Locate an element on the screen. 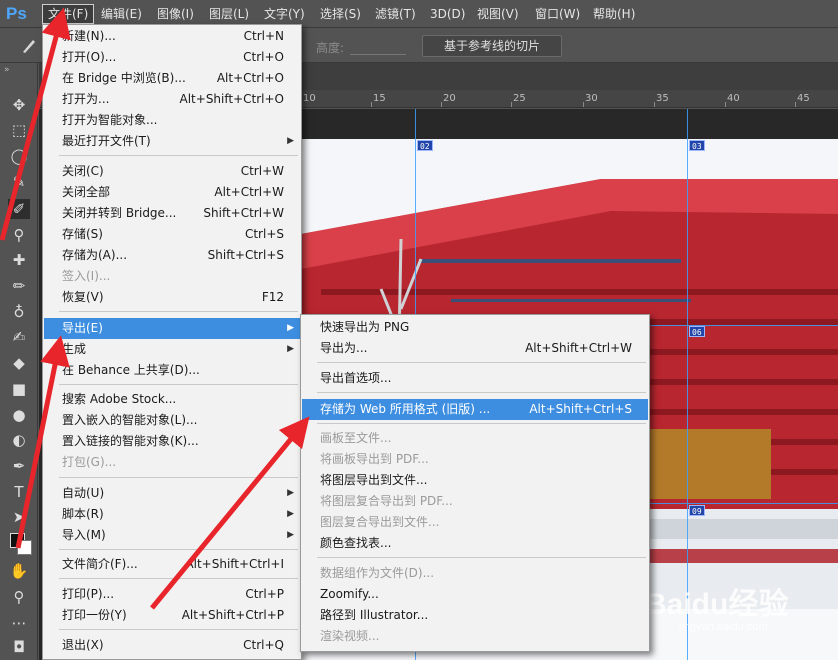 The width and height of the screenshot is (838, 660). menu-item-close: 关闭(C) Ctrl+W is located at coordinates (172, 171).